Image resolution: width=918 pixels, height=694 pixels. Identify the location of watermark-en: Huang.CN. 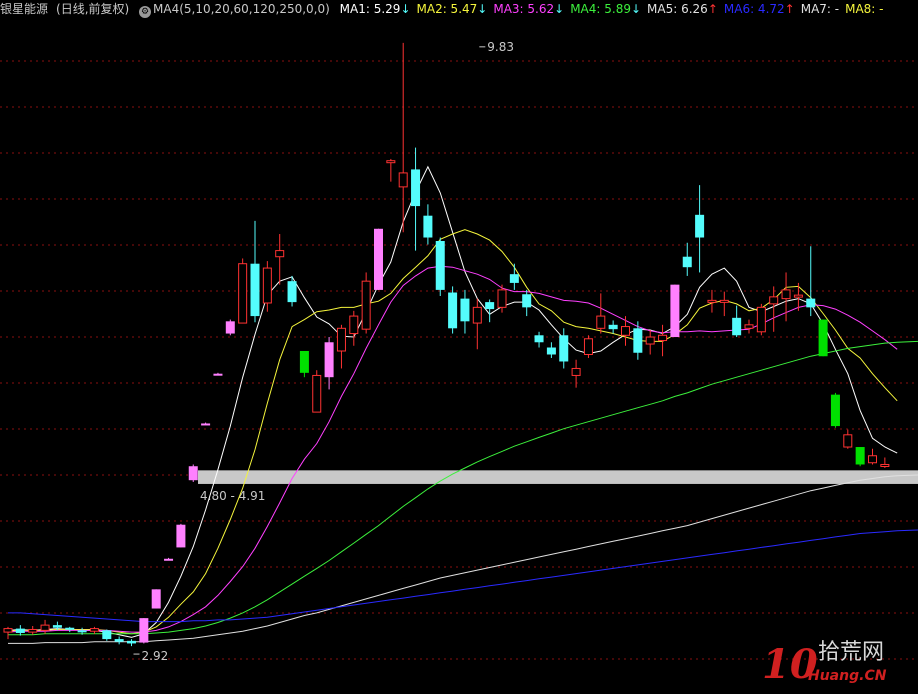
(847, 676).